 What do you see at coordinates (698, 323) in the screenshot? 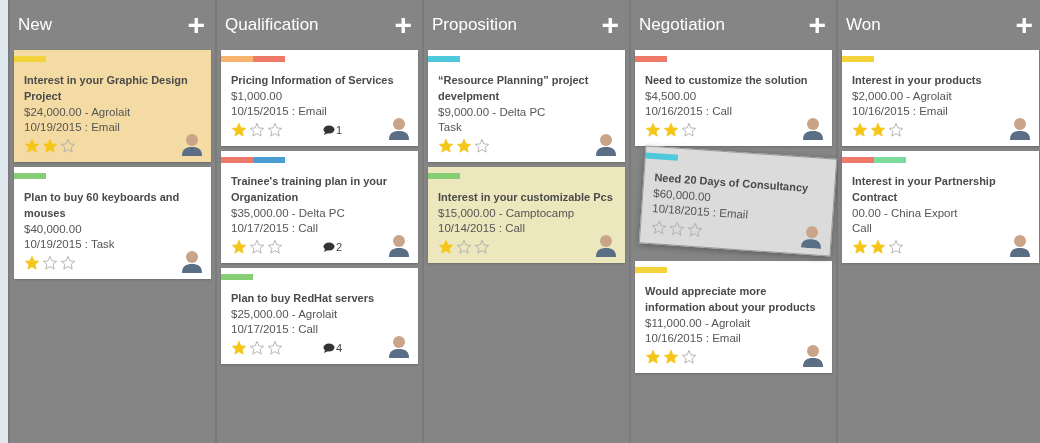
I see `card-detail: $11,000.00 - Agrolait` at bounding box center [698, 323].